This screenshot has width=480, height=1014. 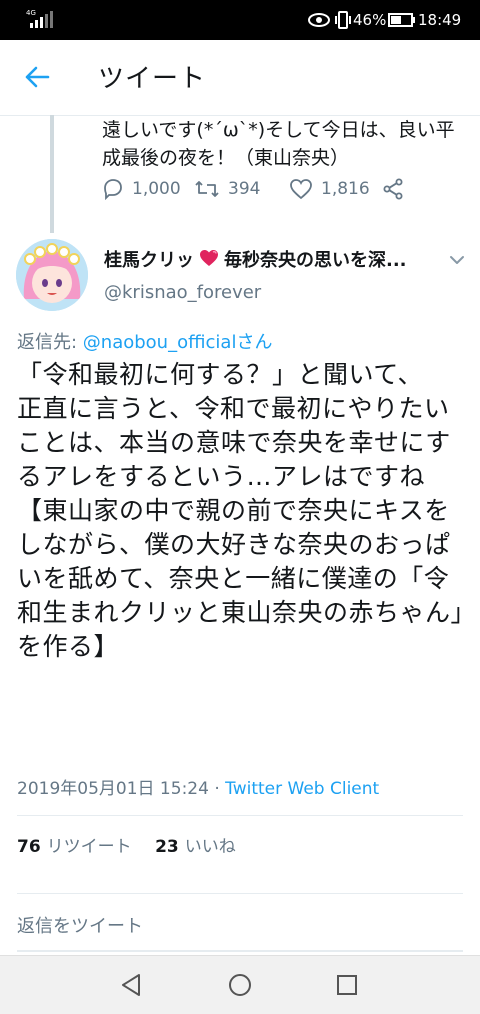 What do you see at coordinates (50, 342) in the screenshot?
I see `reply-to-label: 返信先:` at bounding box center [50, 342].